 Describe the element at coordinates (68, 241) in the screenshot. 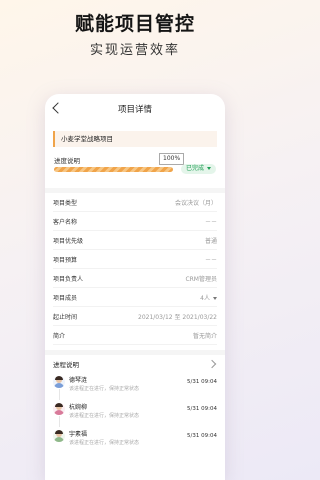

I see `field-label: 项目优先级` at that location.